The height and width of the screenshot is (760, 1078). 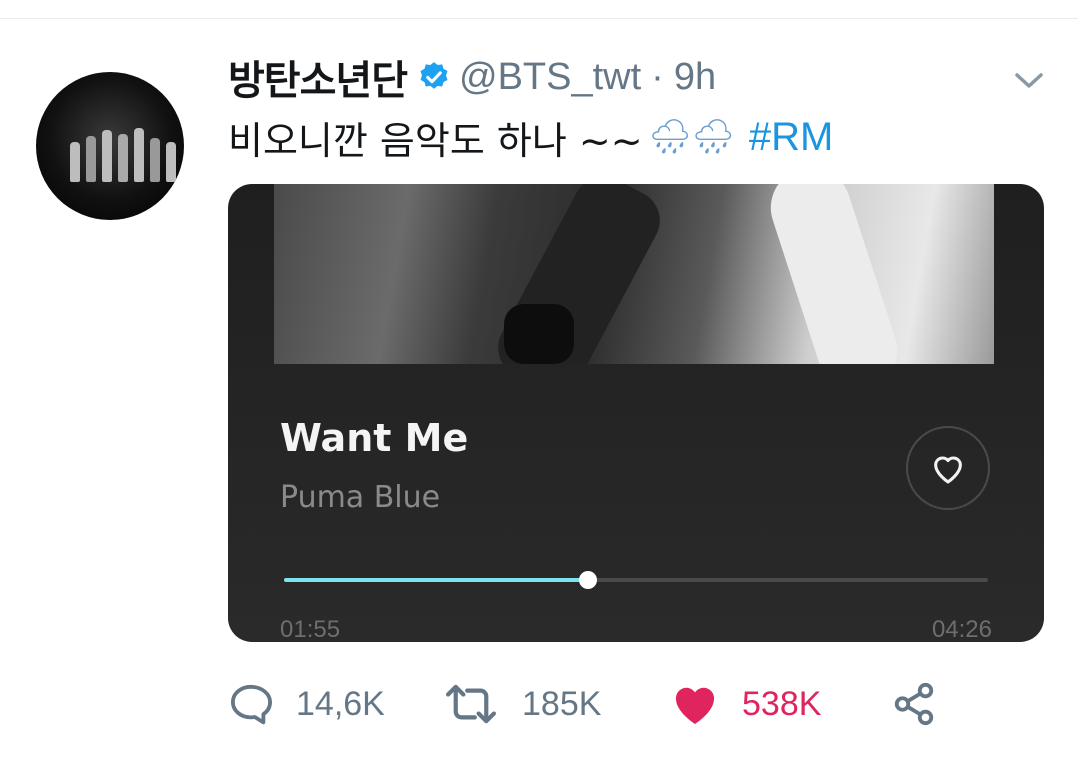 I want to click on top-divider, so click(x=539, y=18).